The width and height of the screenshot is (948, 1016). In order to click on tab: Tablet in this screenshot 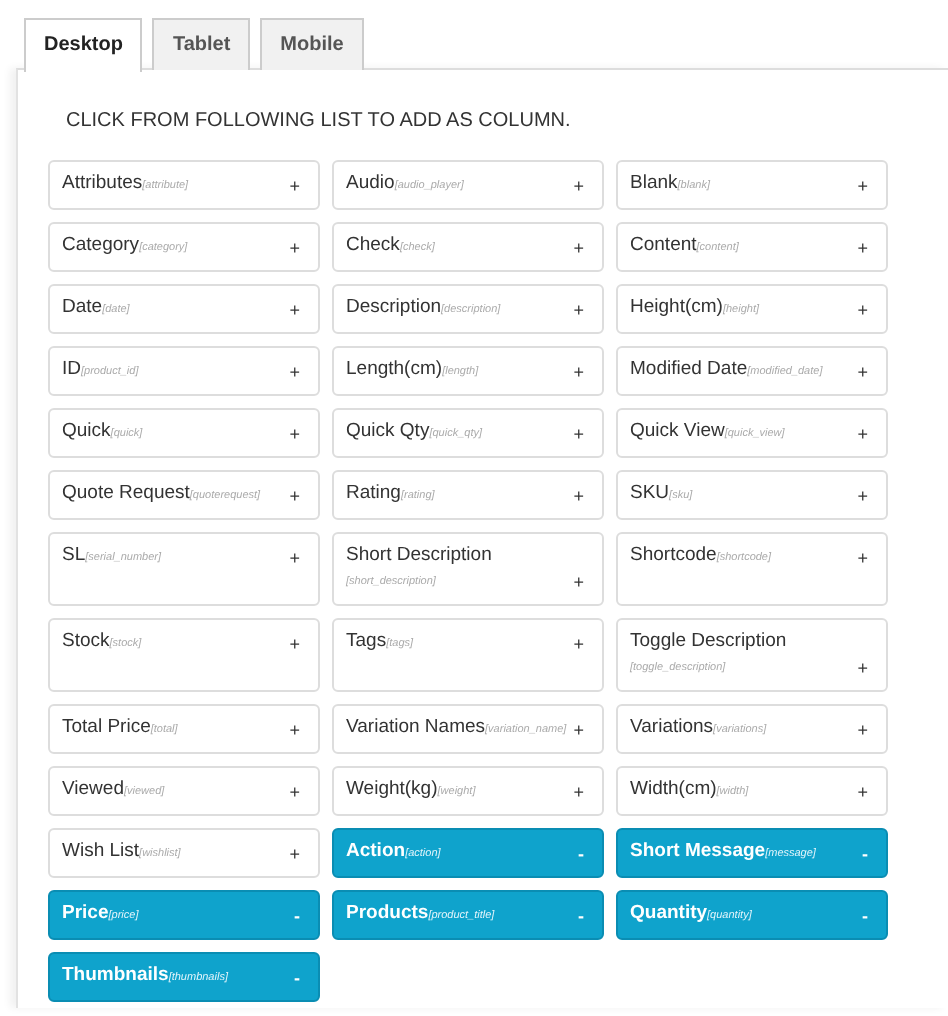, I will do `click(201, 44)`.